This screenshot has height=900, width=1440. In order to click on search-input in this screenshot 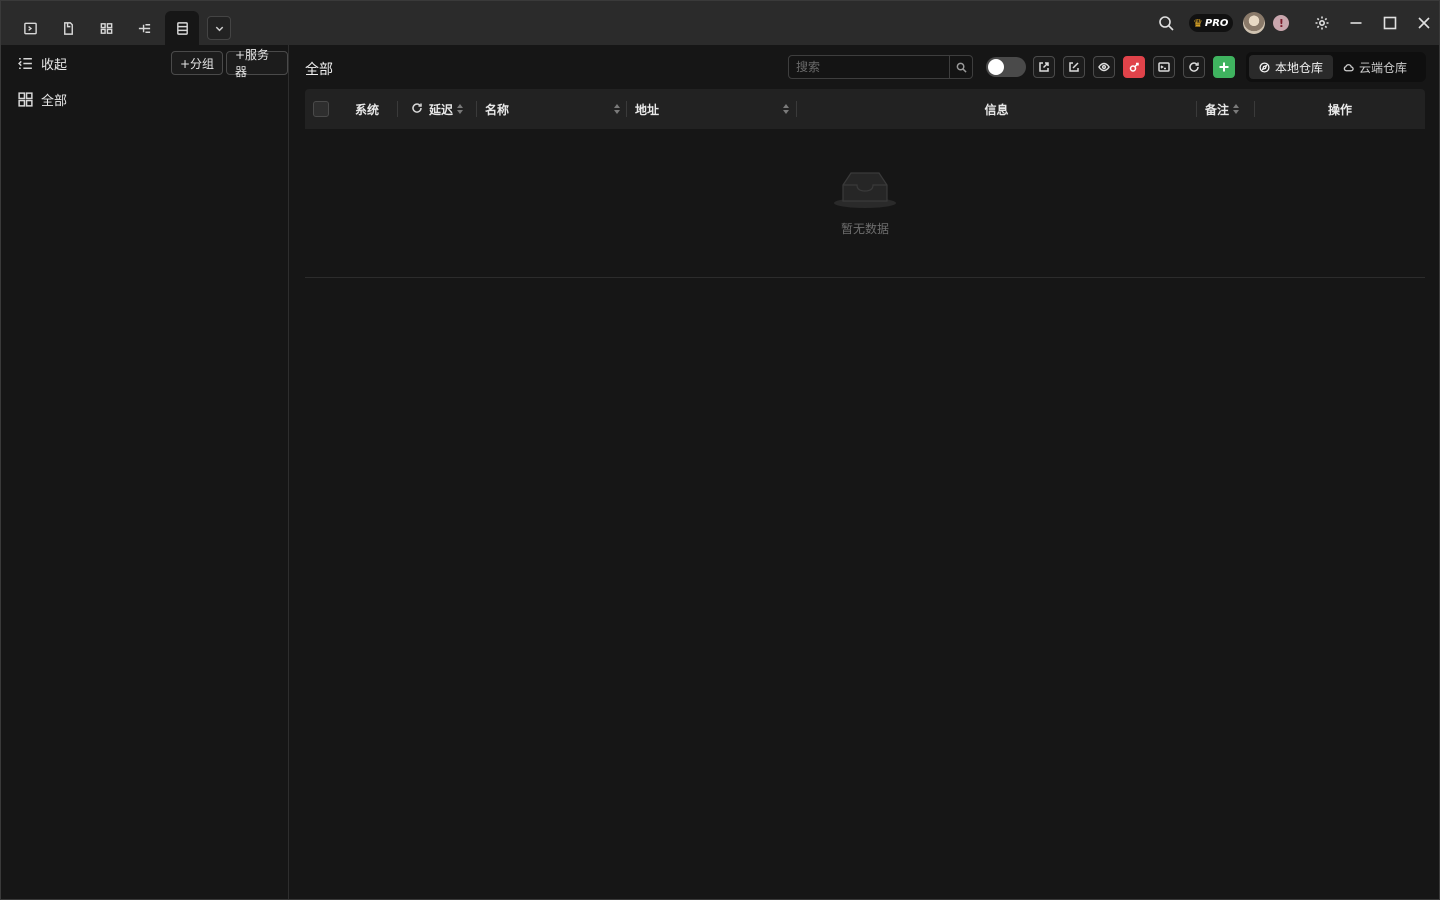, I will do `click(869, 67)`.